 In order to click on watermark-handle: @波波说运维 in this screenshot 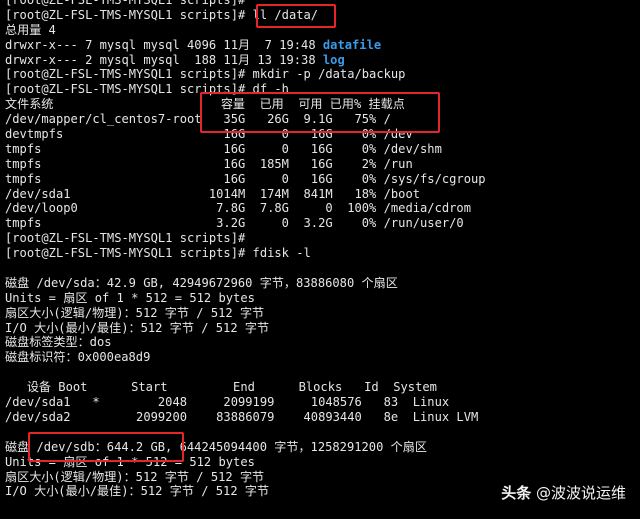, I will do `click(580, 493)`.